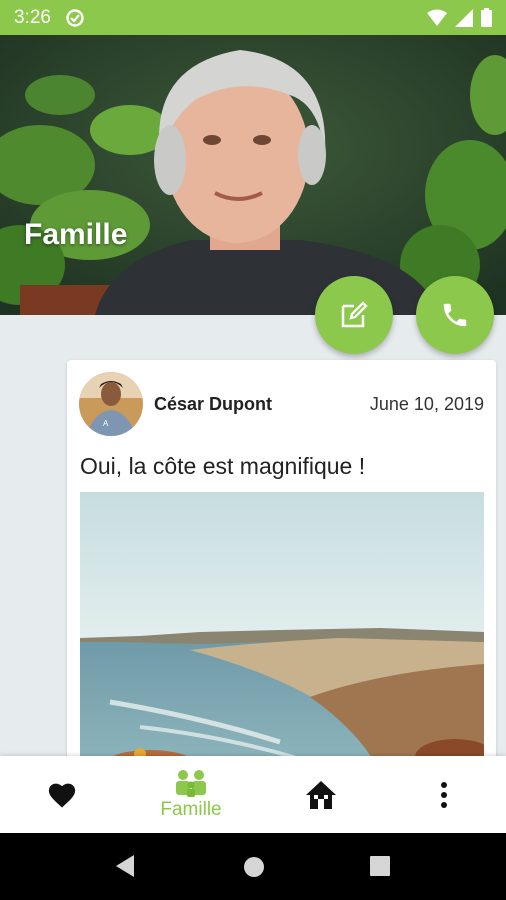 The height and width of the screenshot is (900, 506). I want to click on sync-icon, so click(75, 17).